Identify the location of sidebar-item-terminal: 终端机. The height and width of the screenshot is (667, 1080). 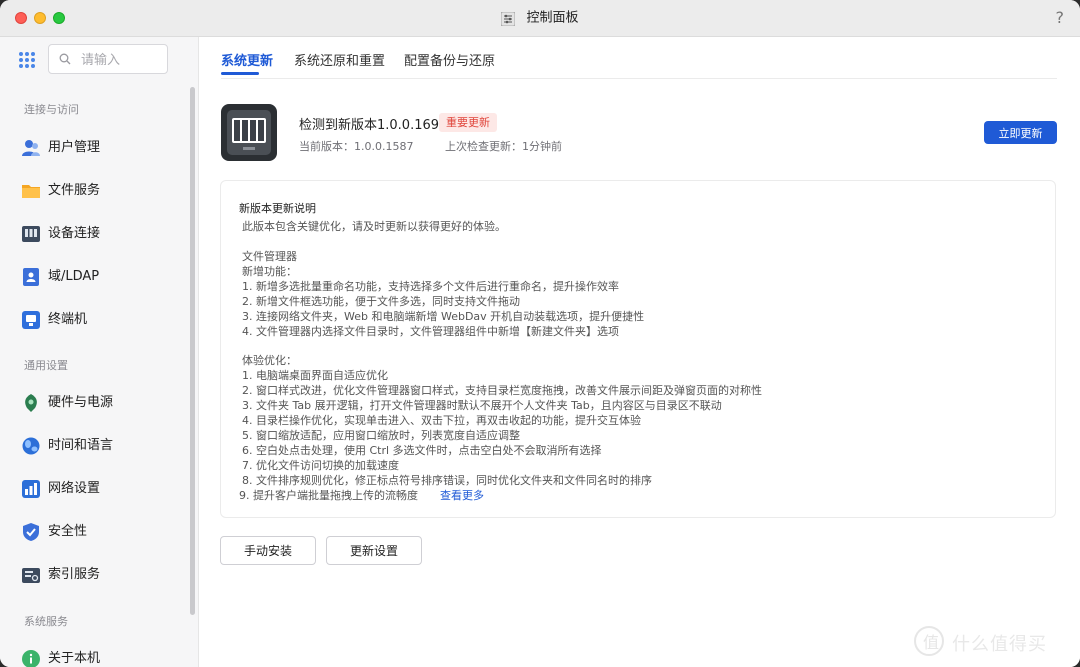
(95, 320).